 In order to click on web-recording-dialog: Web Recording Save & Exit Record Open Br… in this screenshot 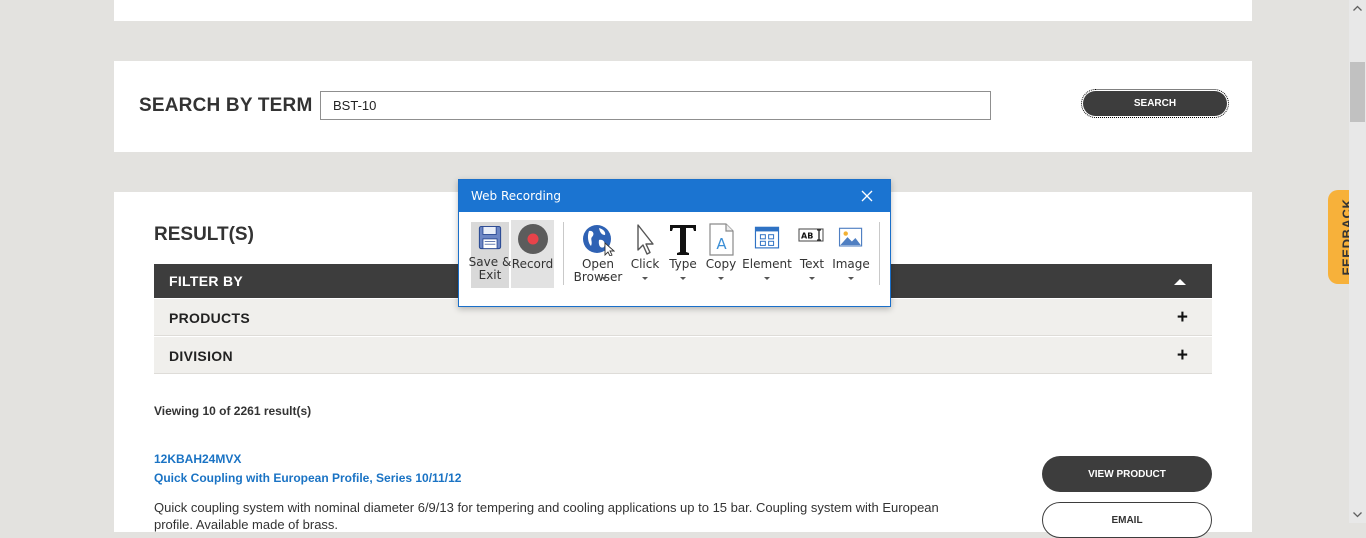, I will do `click(674, 243)`.